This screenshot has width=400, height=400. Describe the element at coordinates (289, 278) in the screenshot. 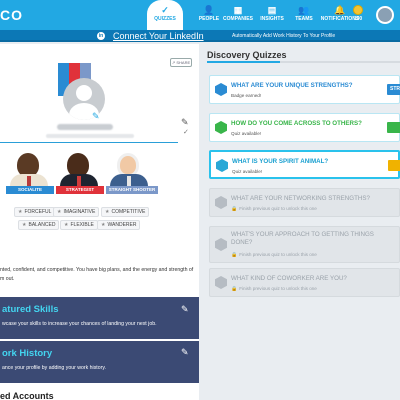

I see `quiz-title: WHAT KIND OF COWORKER ARE YOU?` at that location.